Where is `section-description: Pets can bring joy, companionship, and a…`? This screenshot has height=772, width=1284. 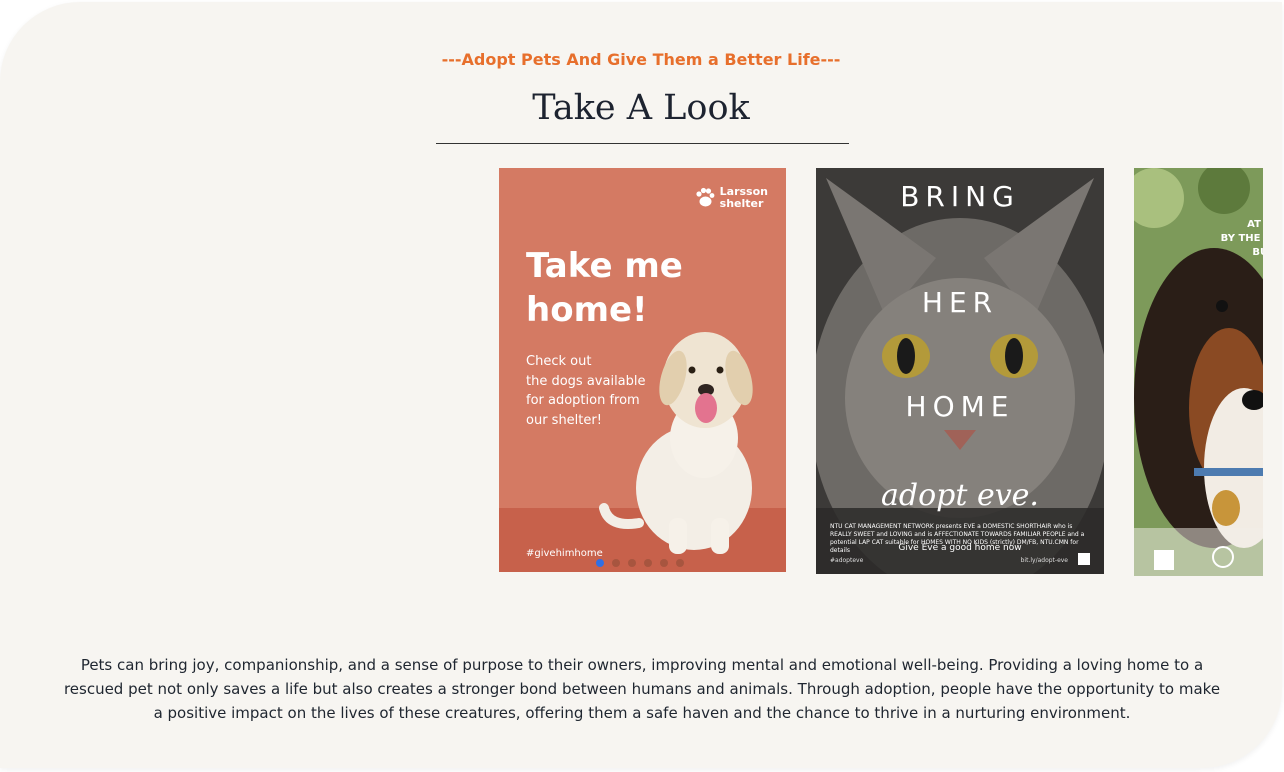 section-description: Pets can bring joy, companionship, and a… is located at coordinates (642, 689).